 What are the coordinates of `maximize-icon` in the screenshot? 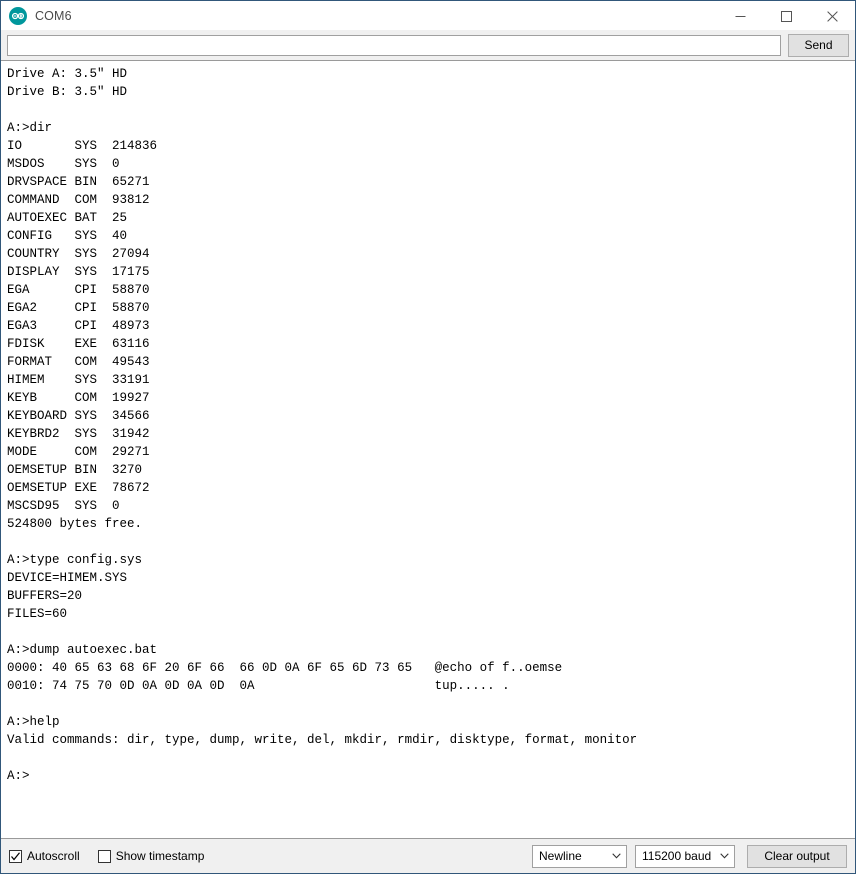 It's located at (786, 16).